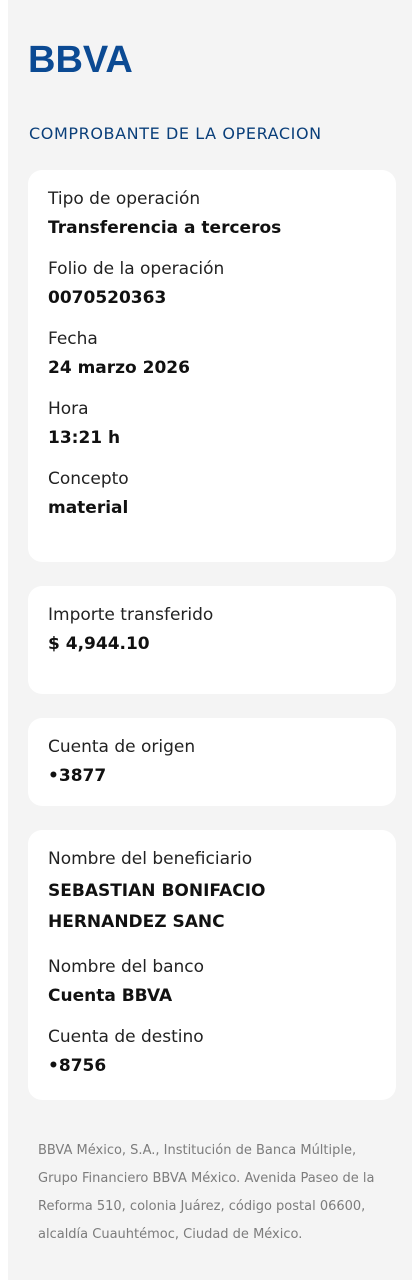 The image size is (414, 1280). What do you see at coordinates (212, 1052) in the screenshot?
I see `destination-account-field: Cuenta de destino •8756` at bounding box center [212, 1052].